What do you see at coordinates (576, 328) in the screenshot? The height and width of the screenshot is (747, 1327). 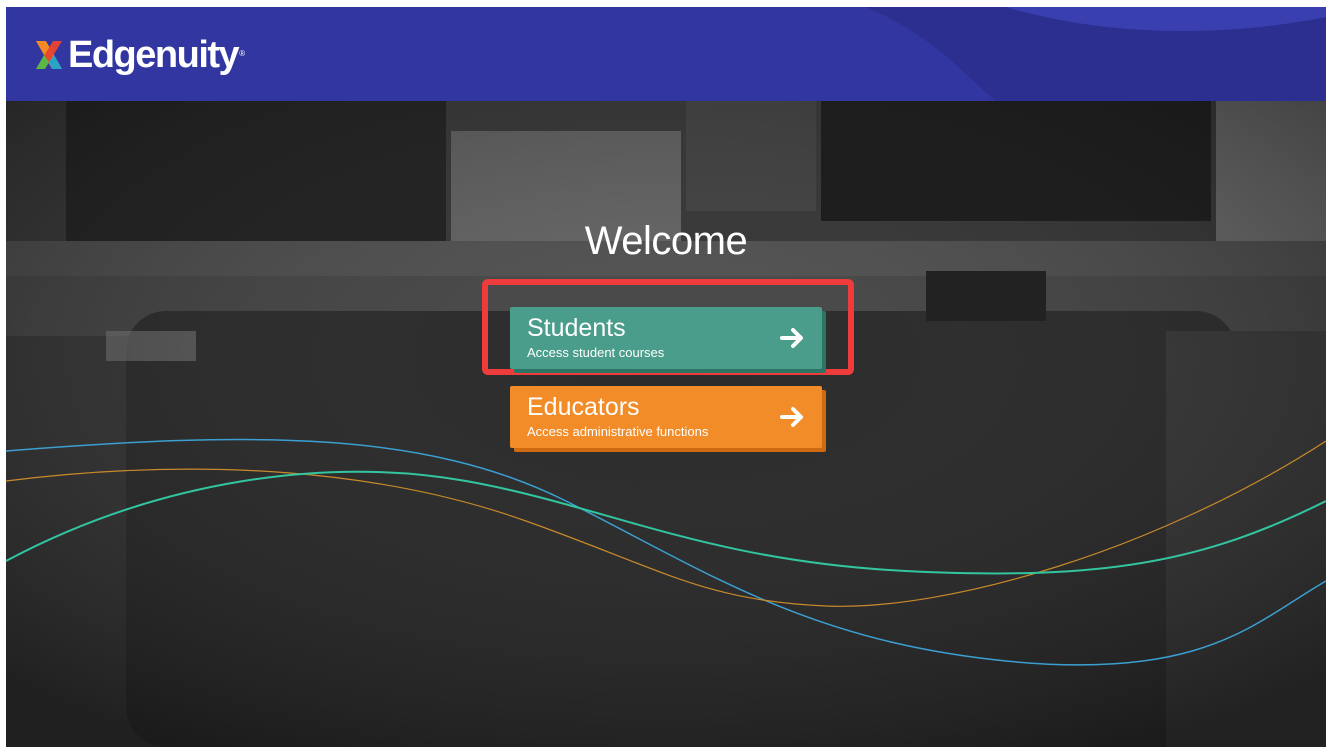 I see `students-title: Students` at bounding box center [576, 328].